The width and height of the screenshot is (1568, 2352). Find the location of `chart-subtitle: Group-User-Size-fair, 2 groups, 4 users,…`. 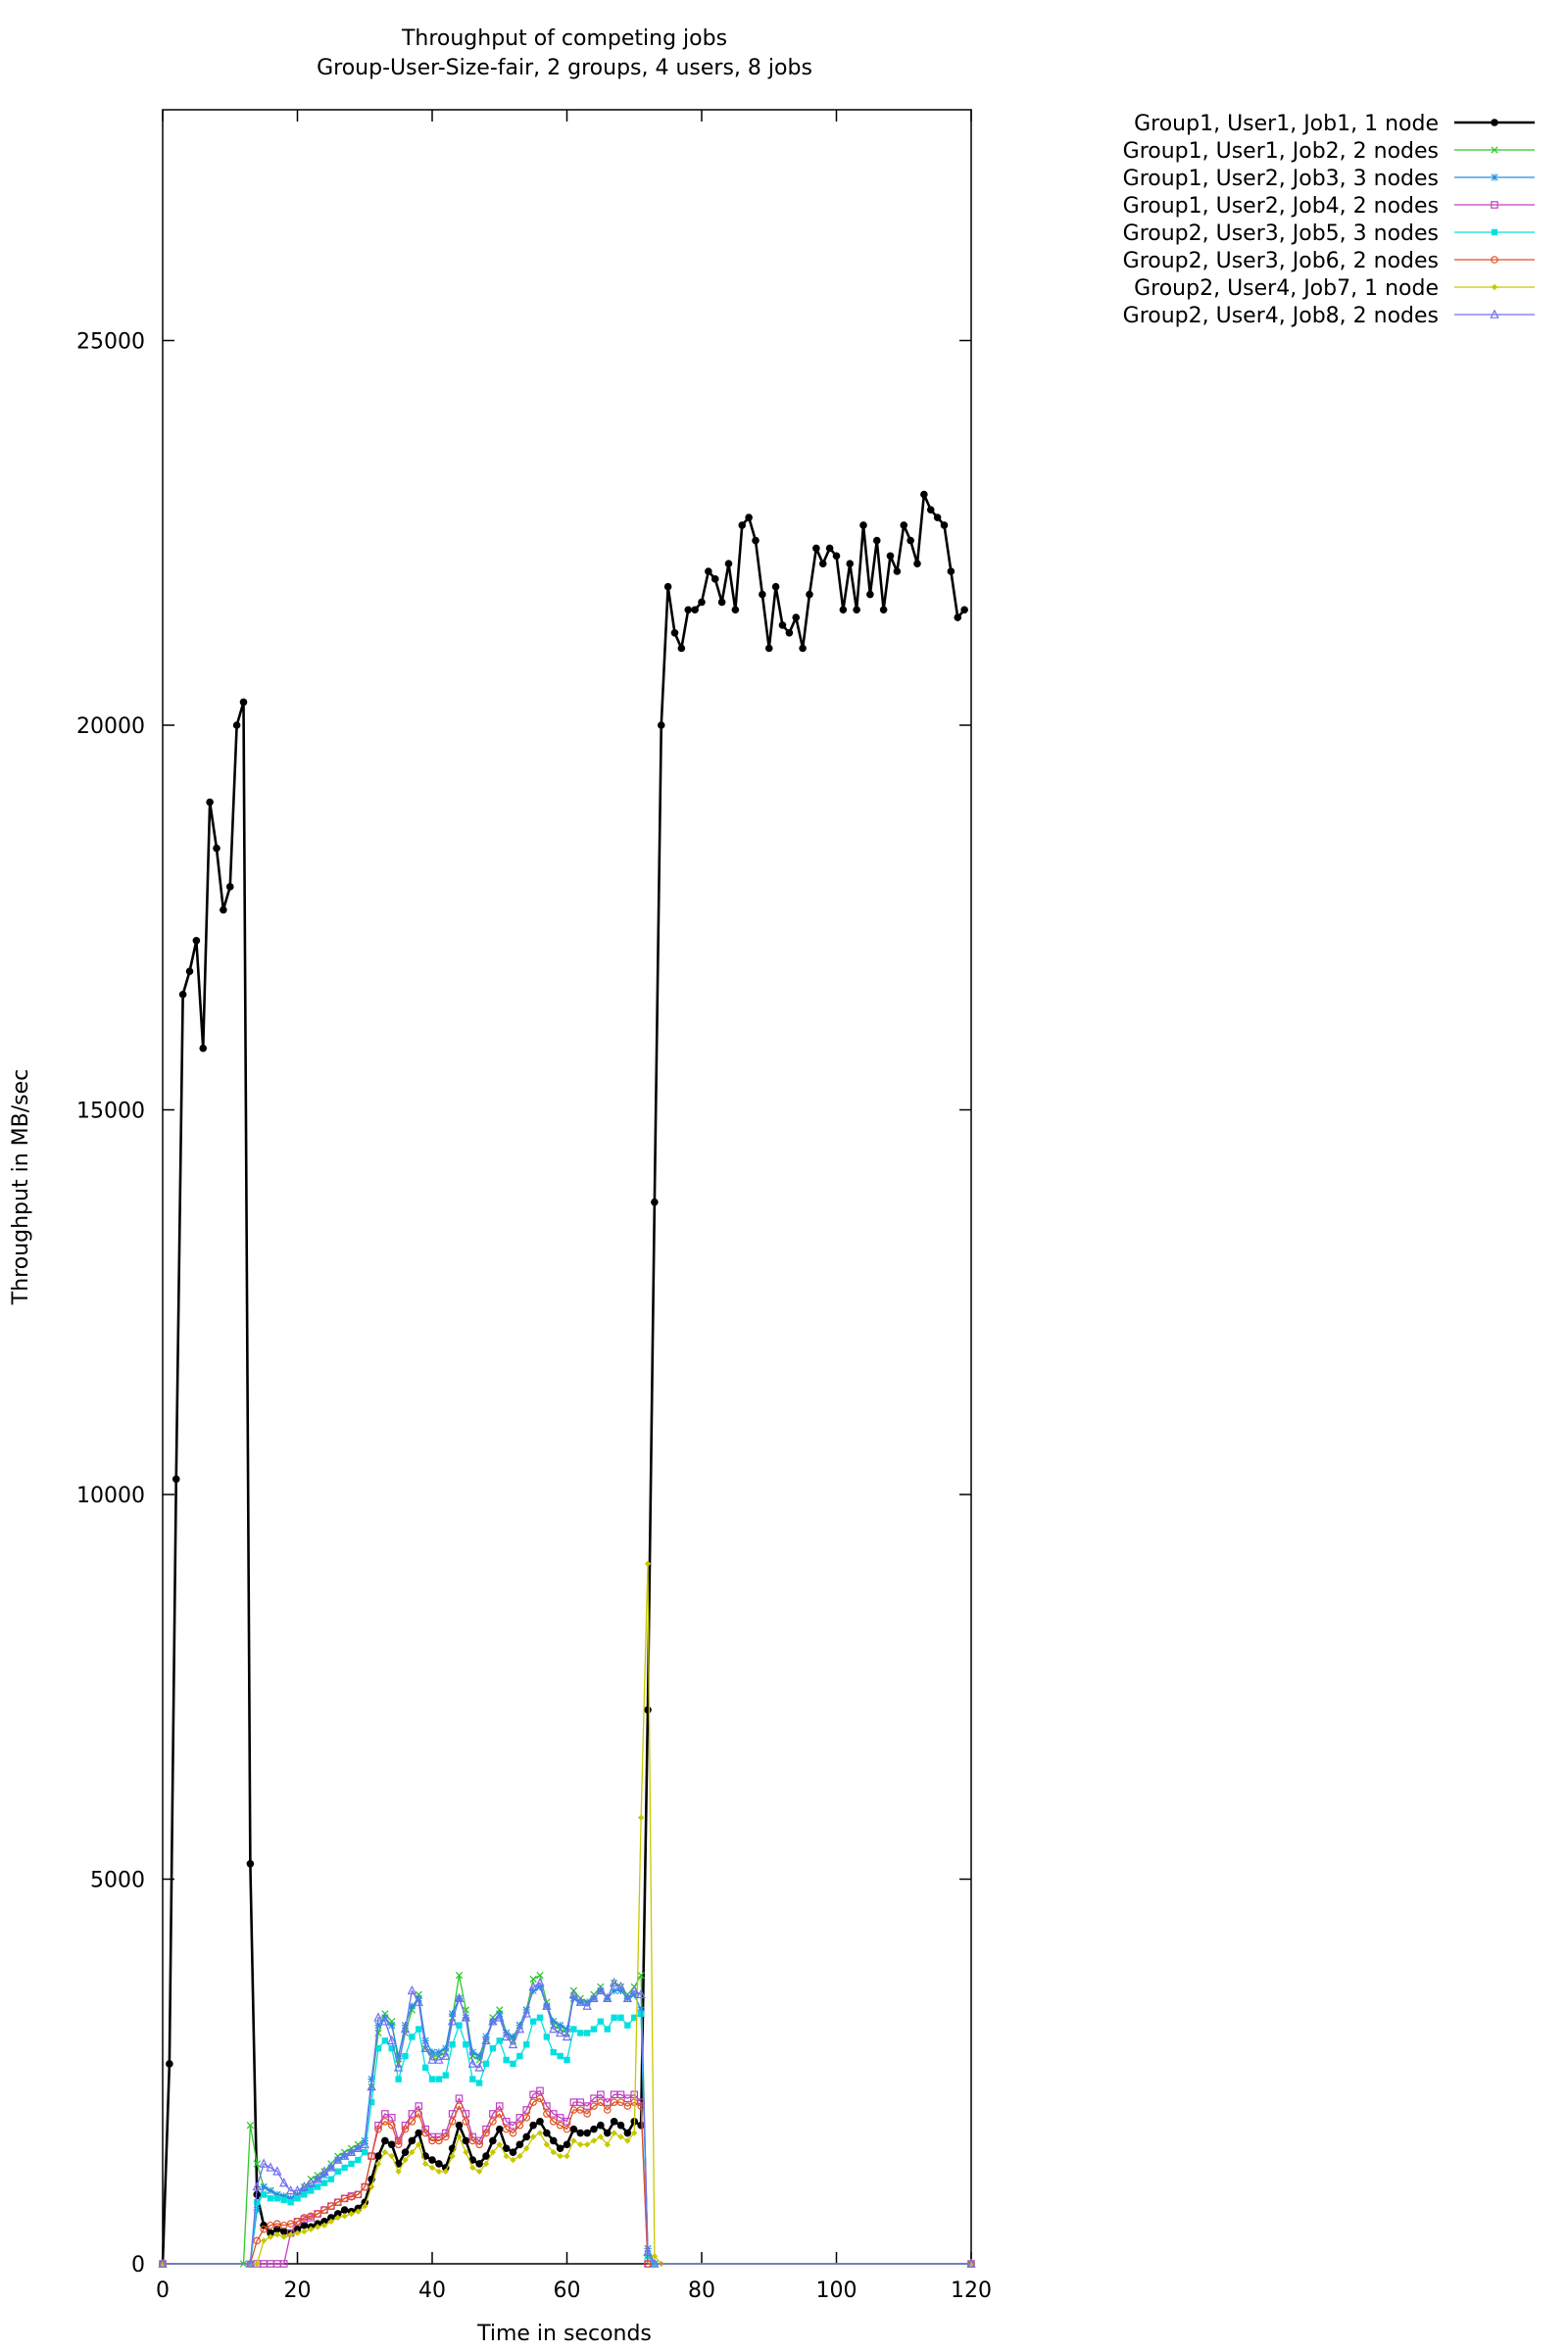

chart-subtitle: Group-User-Size-fair, 2 groups, 4 users,… is located at coordinates (564, 68).